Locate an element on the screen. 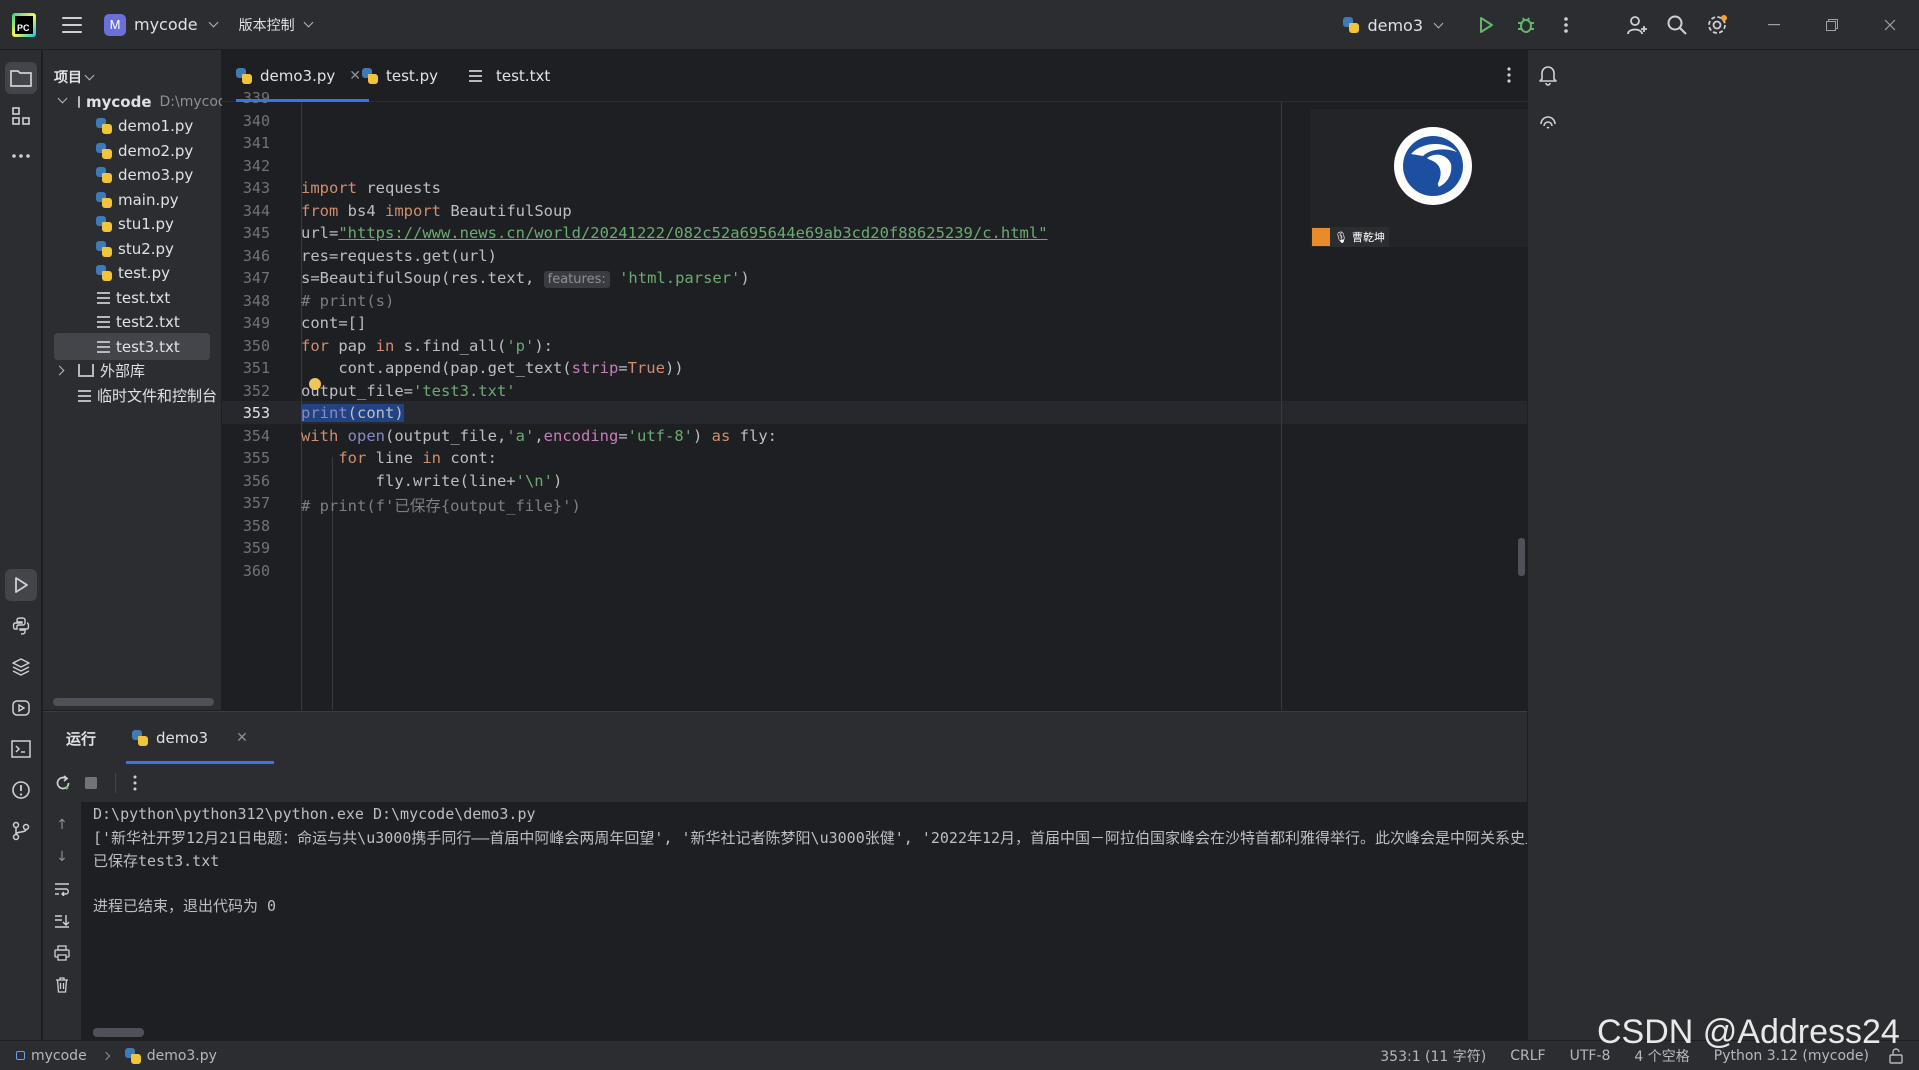 This screenshot has width=1919, height=1070. trash-icon is located at coordinates (62, 985).